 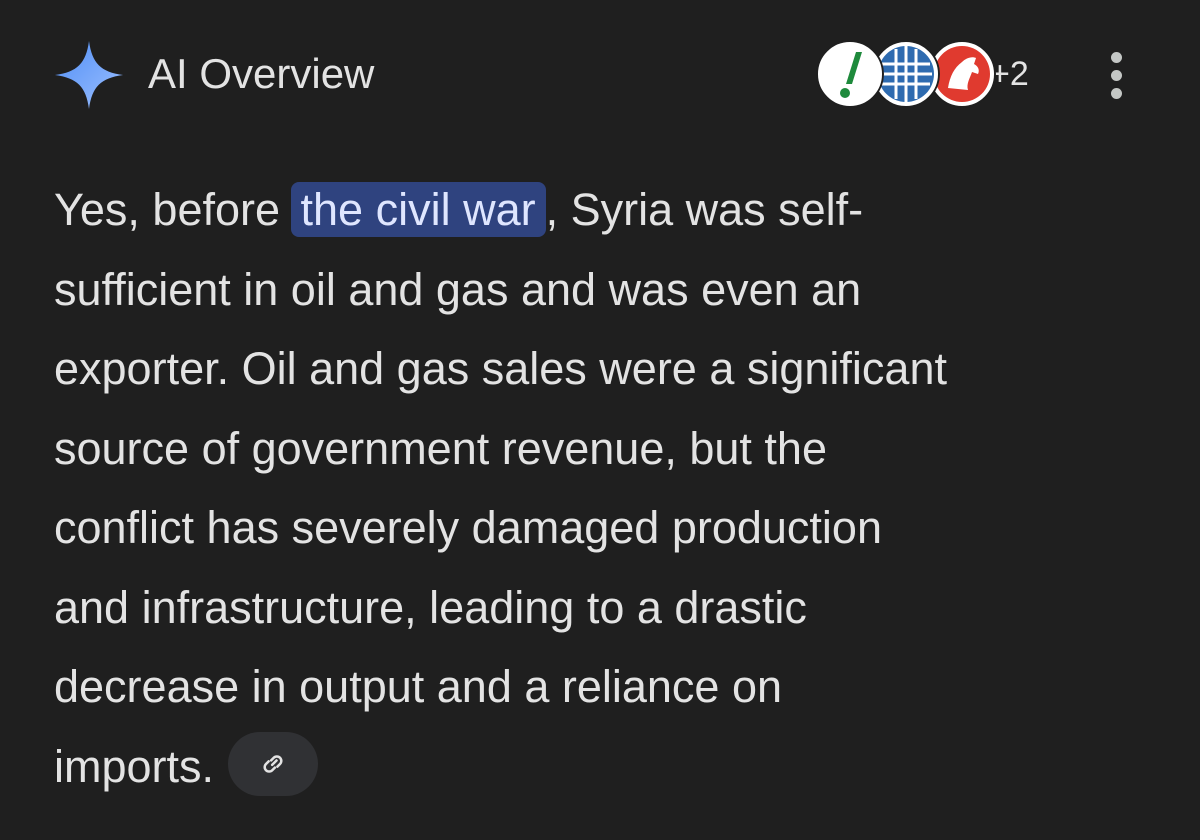 What do you see at coordinates (418, 686) in the screenshot?
I see `answer-line: decrease in output and a reliance on` at bounding box center [418, 686].